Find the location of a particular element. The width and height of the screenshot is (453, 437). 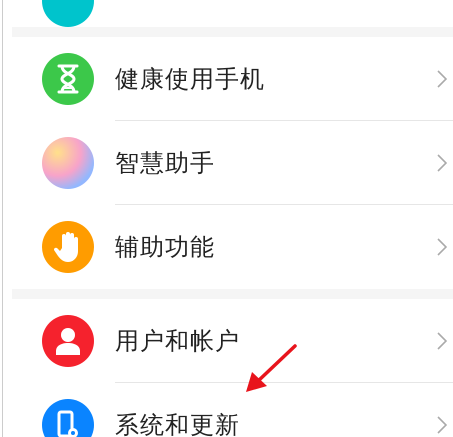

annotation-arrow is located at coordinates (271, 368).